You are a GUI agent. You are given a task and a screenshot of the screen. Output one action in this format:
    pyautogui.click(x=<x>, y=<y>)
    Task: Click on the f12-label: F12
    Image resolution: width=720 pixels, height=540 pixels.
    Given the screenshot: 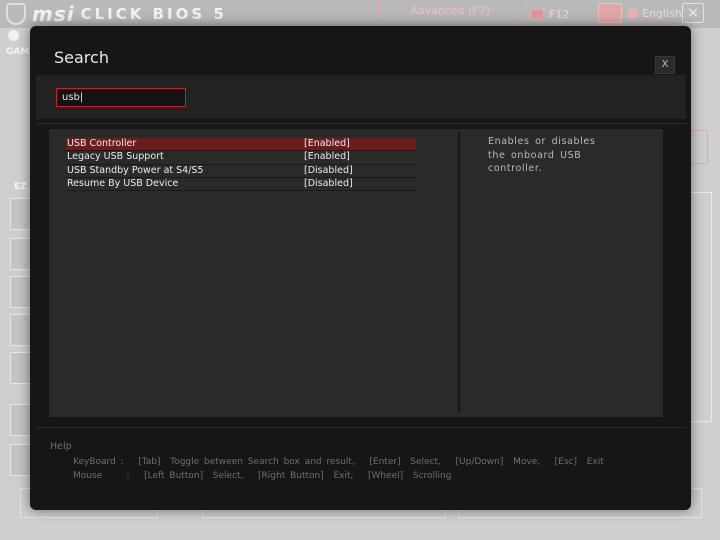 What is the action you would take?
    pyautogui.click(x=559, y=14)
    